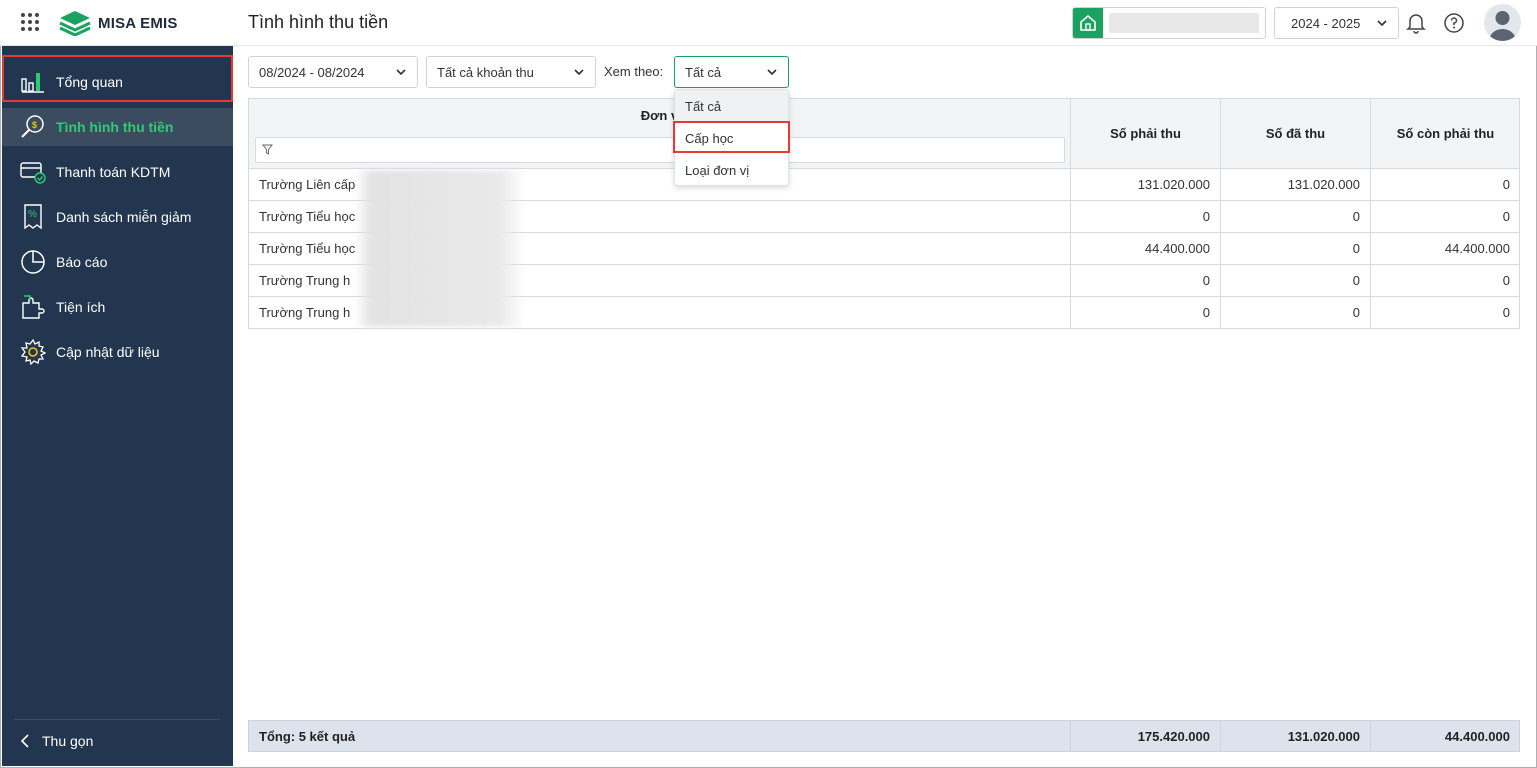 This screenshot has width=1537, height=768. I want to click on total-label: Tổng: 5 kết quả, so click(307, 736).